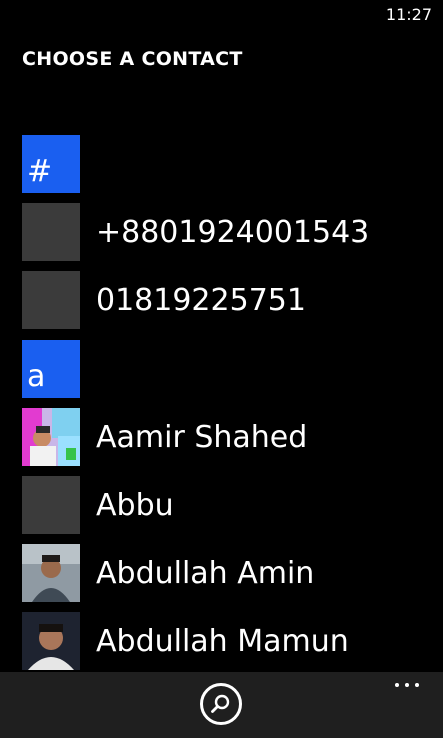  What do you see at coordinates (201, 300) in the screenshot?
I see `contact-name: 01819225751` at bounding box center [201, 300].